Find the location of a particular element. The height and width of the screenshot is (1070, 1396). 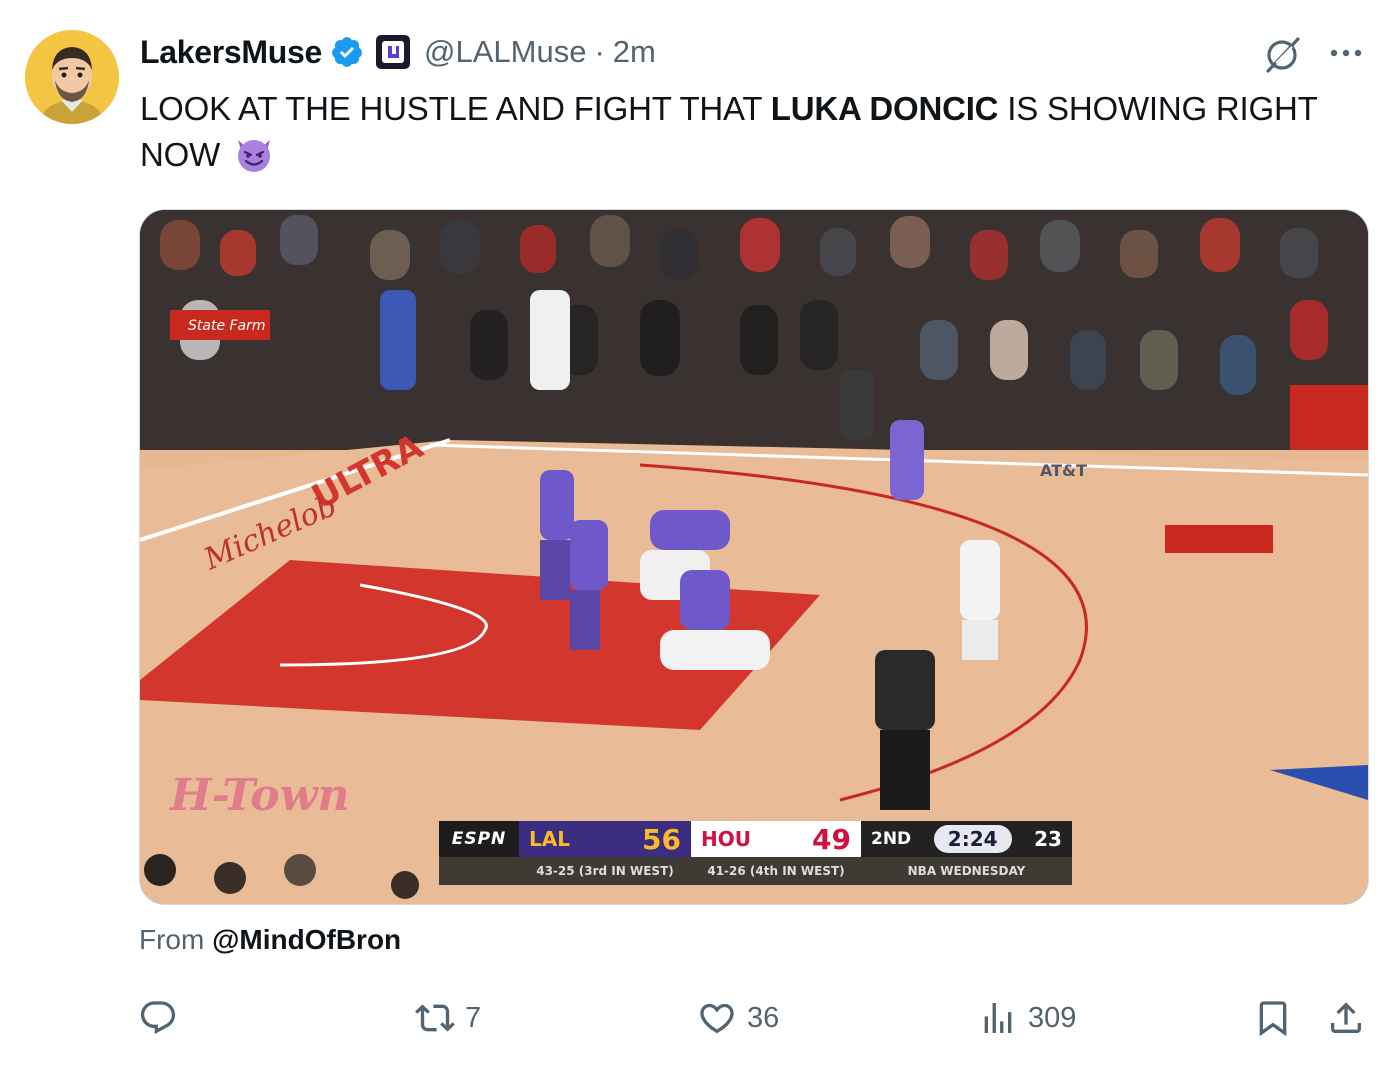

purple-logo-icon is located at coordinates (393, 52).